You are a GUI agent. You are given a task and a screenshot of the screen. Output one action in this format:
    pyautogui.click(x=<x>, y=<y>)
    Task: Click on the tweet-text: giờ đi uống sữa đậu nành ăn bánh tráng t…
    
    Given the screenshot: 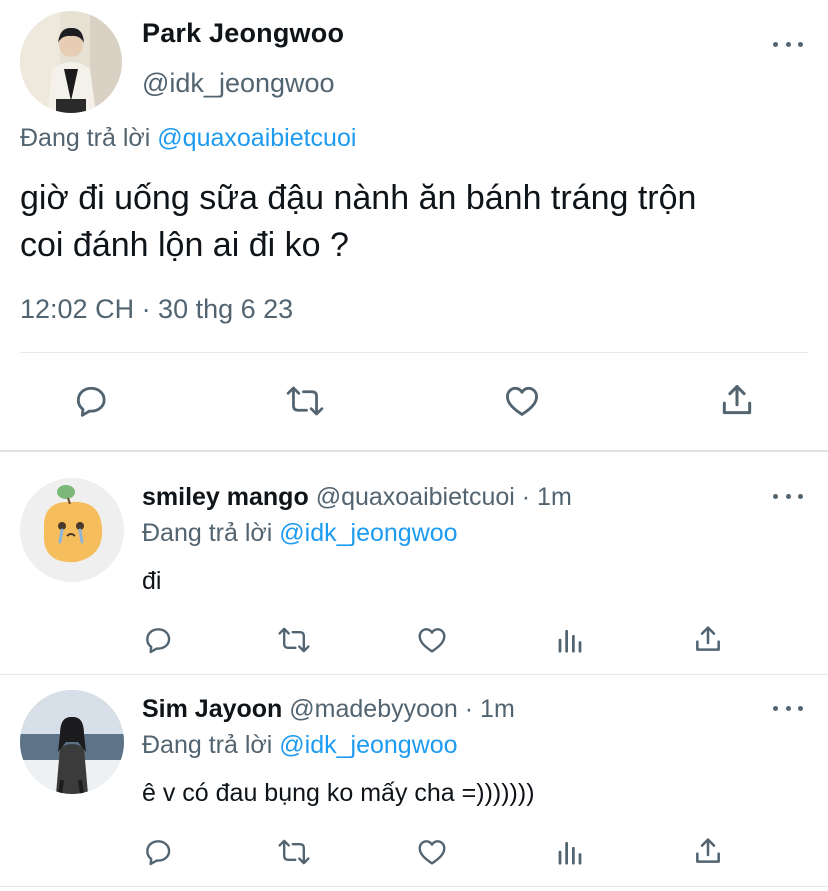 What is the action you would take?
    pyautogui.click(x=420, y=222)
    